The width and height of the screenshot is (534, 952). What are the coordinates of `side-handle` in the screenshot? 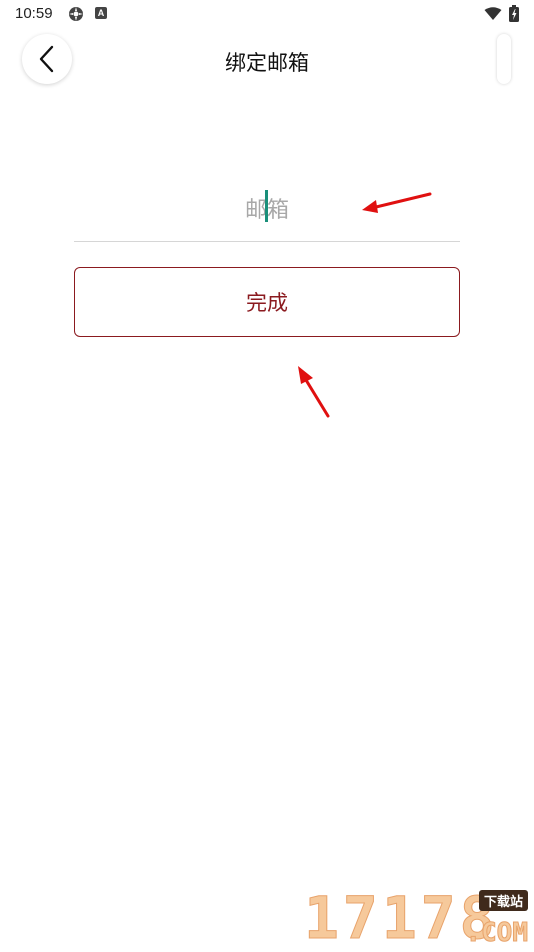 It's located at (504, 59).